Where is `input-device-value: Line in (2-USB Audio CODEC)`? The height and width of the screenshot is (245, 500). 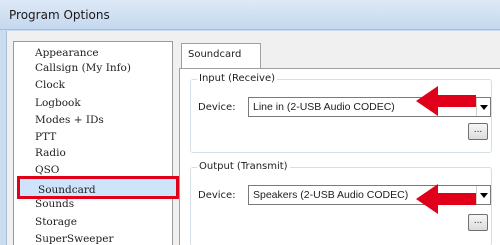
input-device-value: Line in (2-USB Audio CODEC) is located at coordinates (324, 107).